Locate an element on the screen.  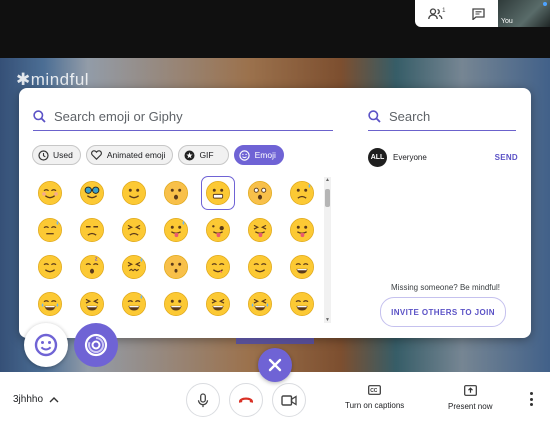
emoji-reaction-button is located at coordinates (46, 345).